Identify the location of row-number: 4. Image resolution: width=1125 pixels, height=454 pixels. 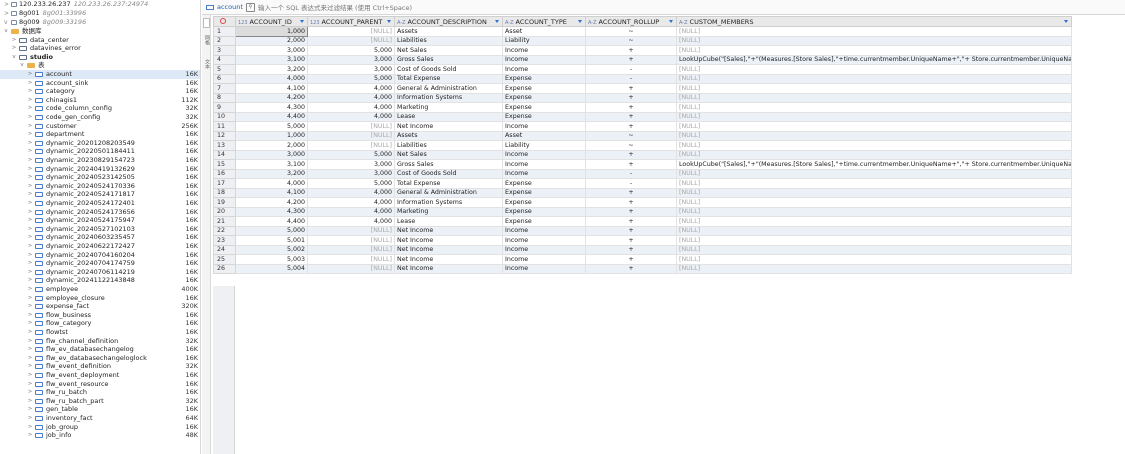
(224, 59).